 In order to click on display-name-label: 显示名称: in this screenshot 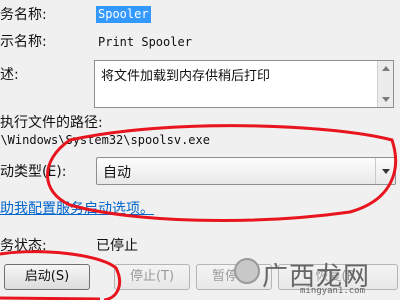, I will do `click(23, 42)`.